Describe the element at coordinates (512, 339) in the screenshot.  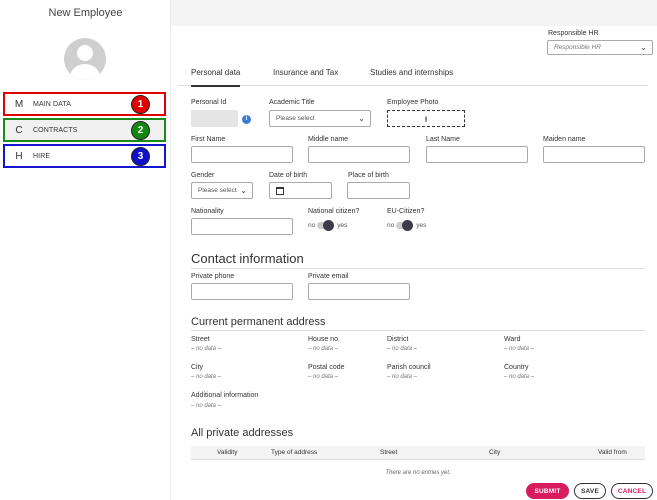
I see `ward-label: Ward` at that location.